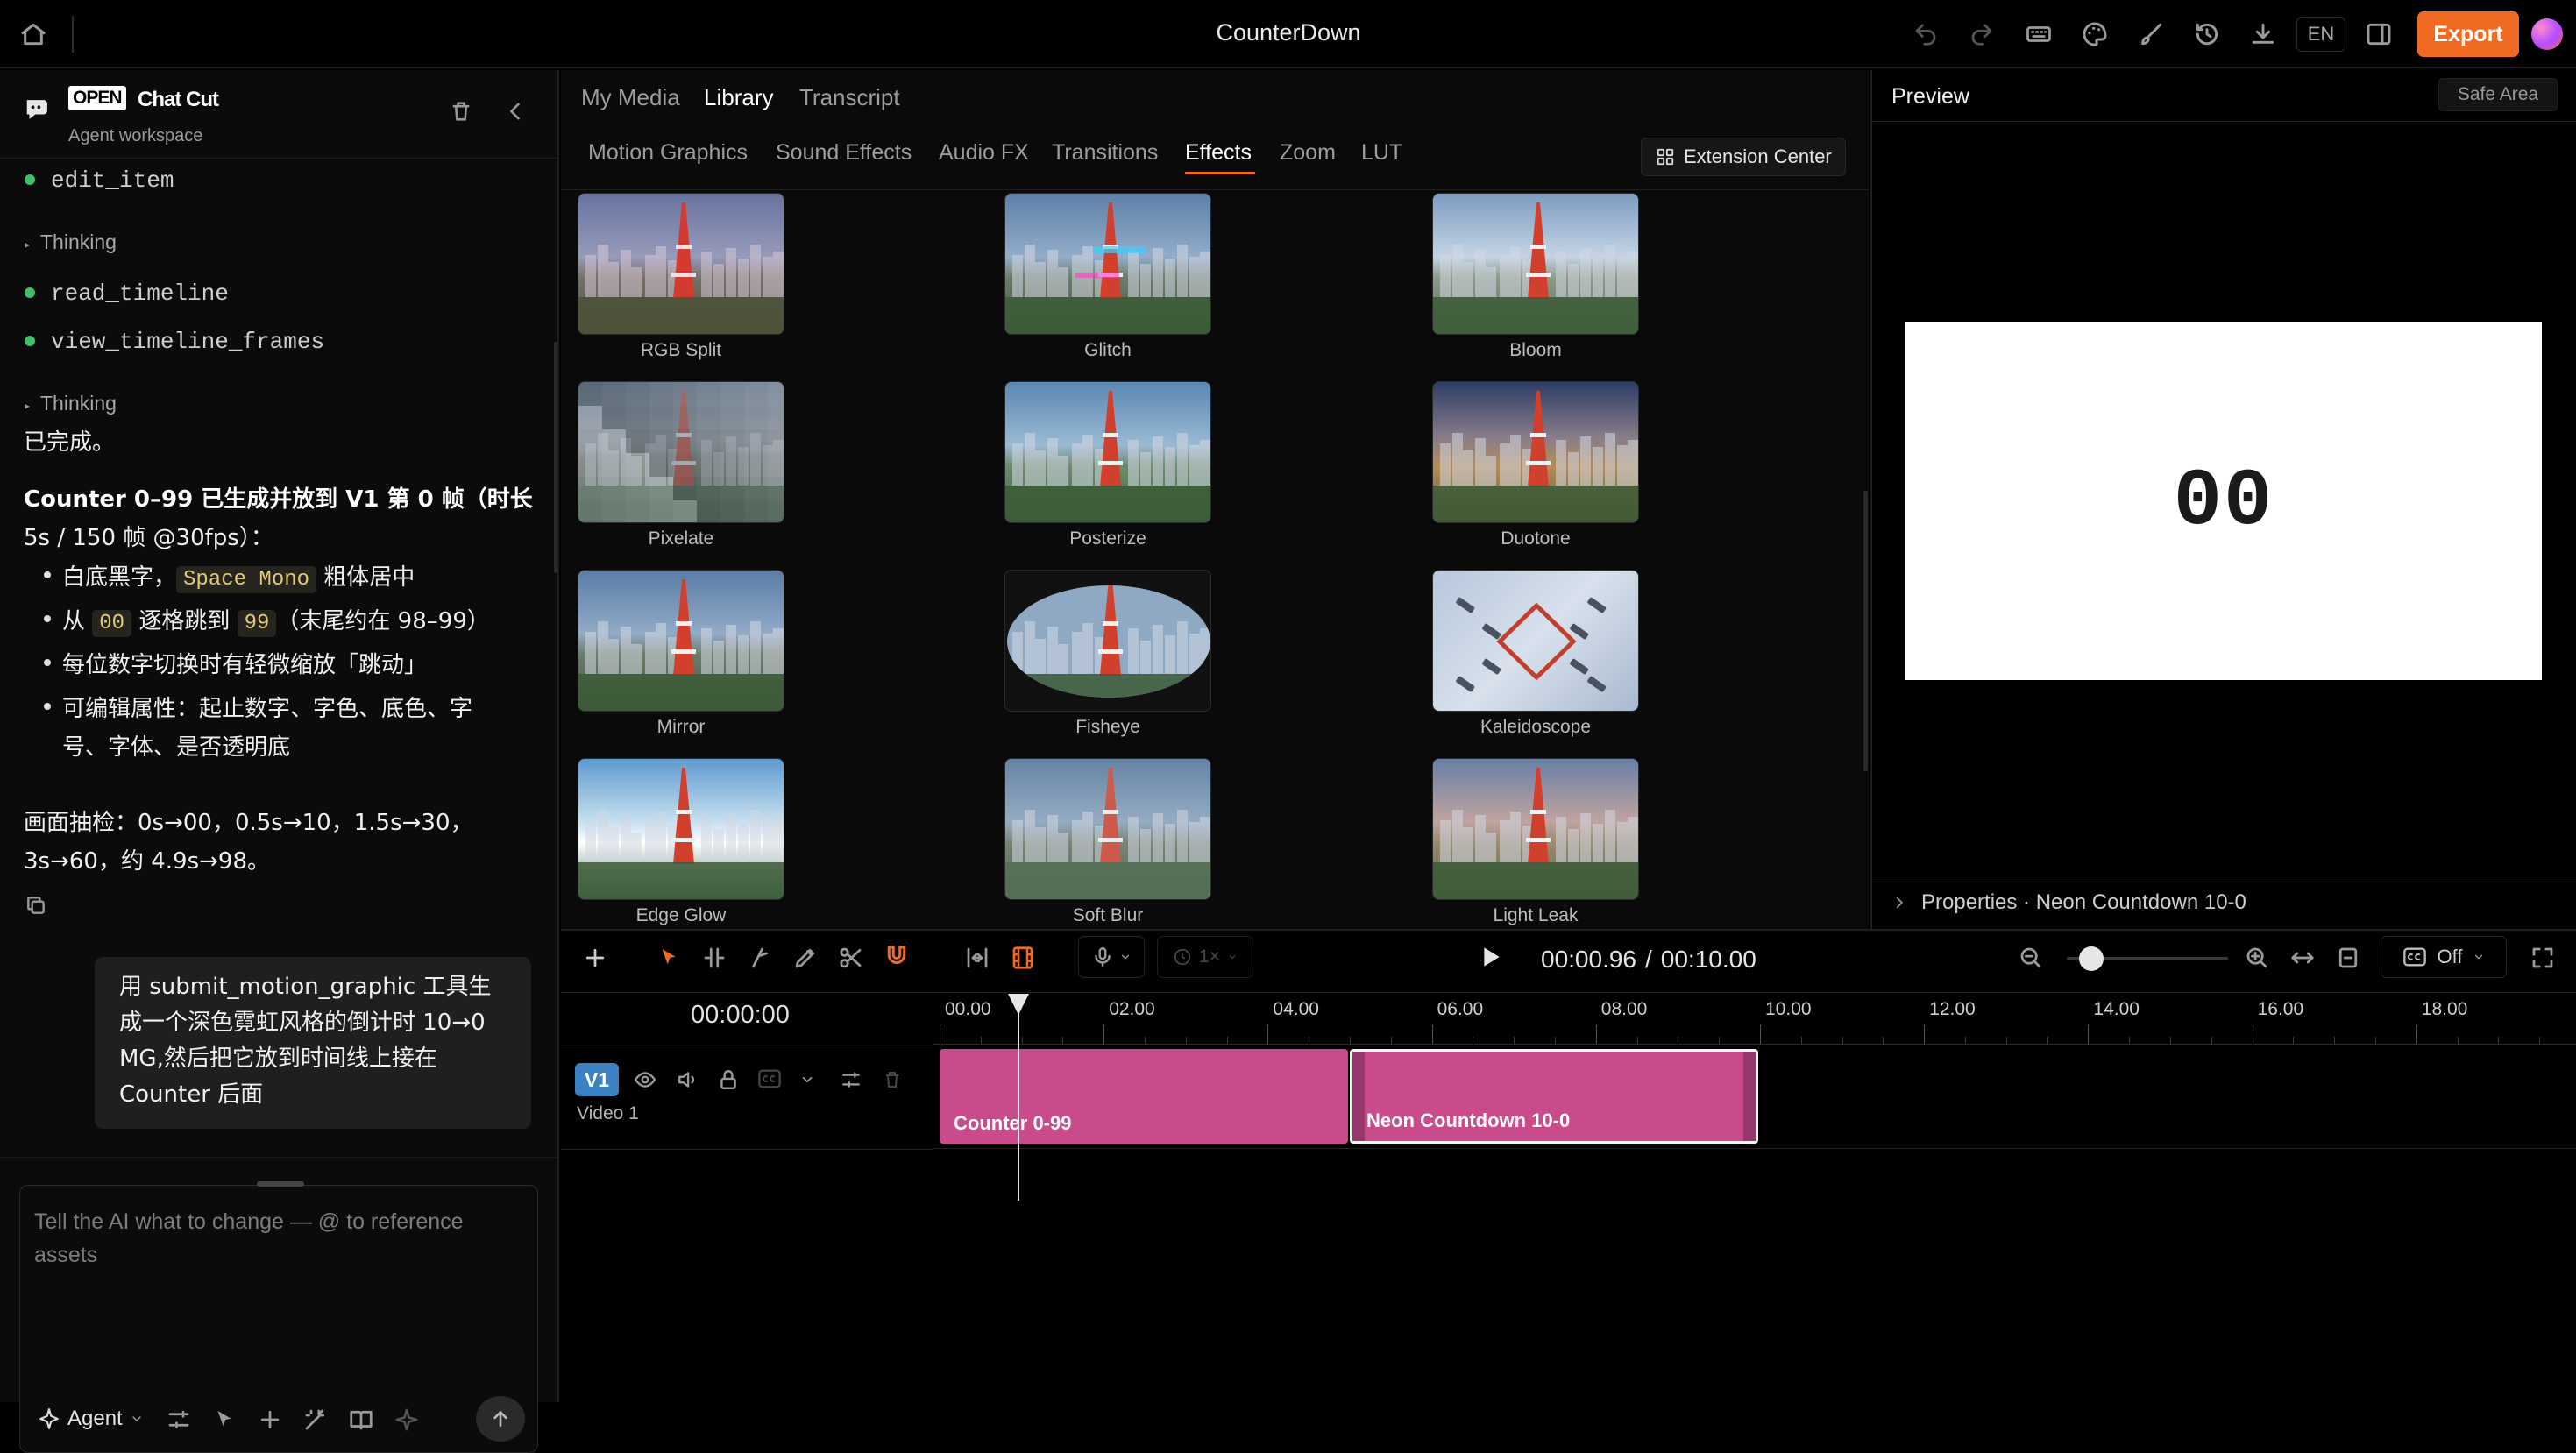  Describe the element at coordinates (461, 111) in the screenshot. I see `trash-icon` at that location.